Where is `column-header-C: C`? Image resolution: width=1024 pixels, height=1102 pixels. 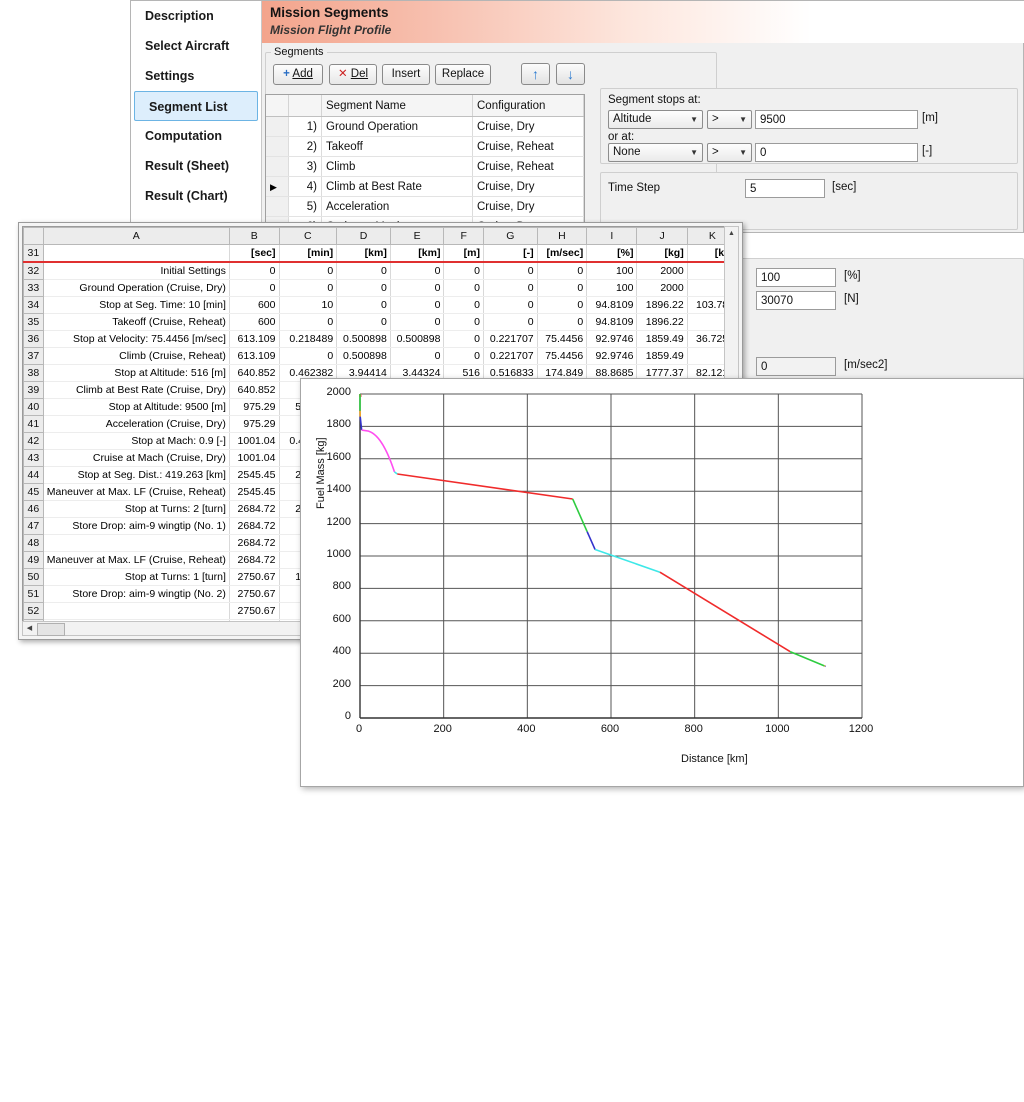
column-header-C: C is located at coordinates (308, 236).